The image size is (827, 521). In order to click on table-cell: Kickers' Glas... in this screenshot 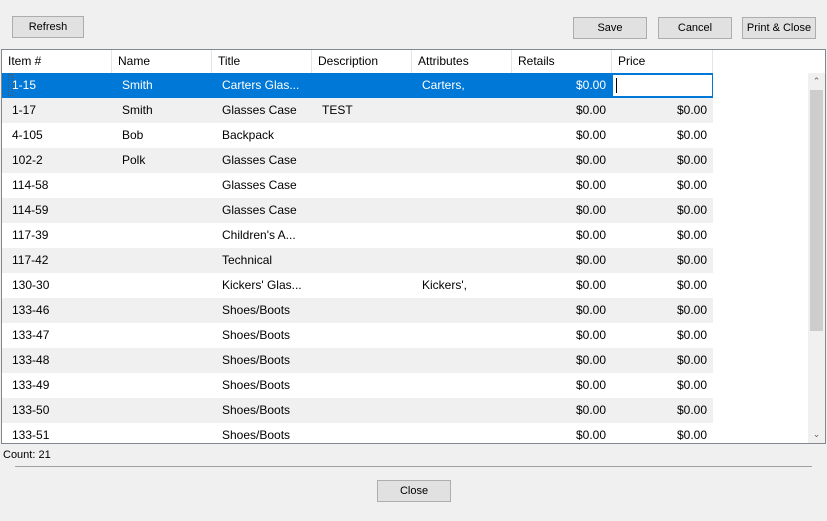, I will do `click(262, 285)`.